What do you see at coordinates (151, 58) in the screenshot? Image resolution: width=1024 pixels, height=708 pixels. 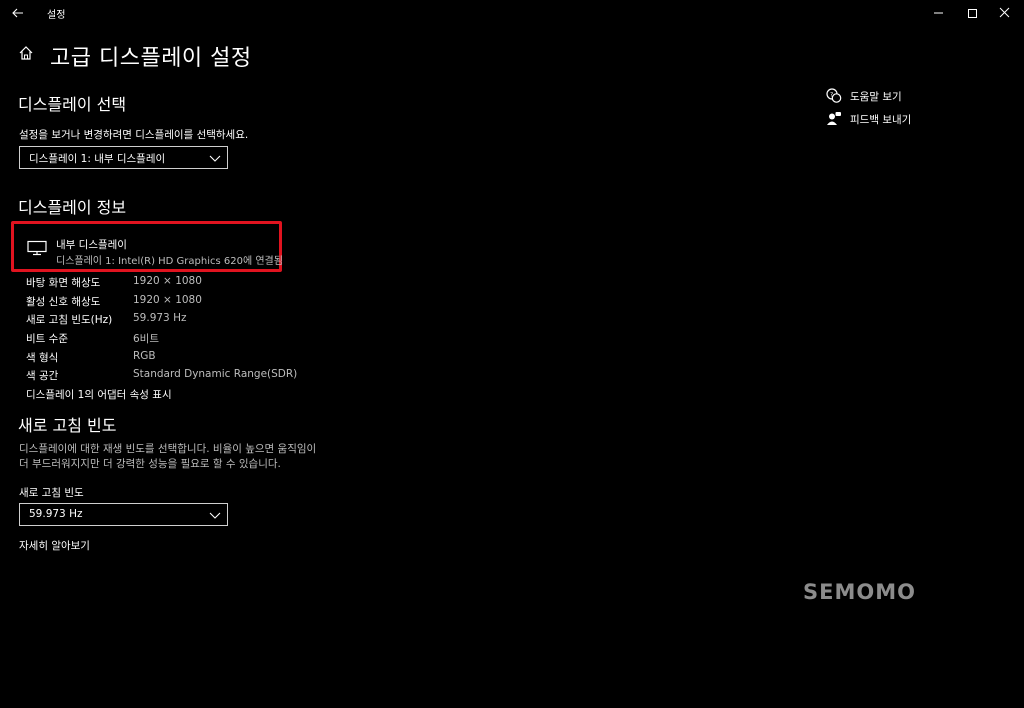 I see `page-title: 고급 디스플레이 설정` at bounding box center [151, 58].